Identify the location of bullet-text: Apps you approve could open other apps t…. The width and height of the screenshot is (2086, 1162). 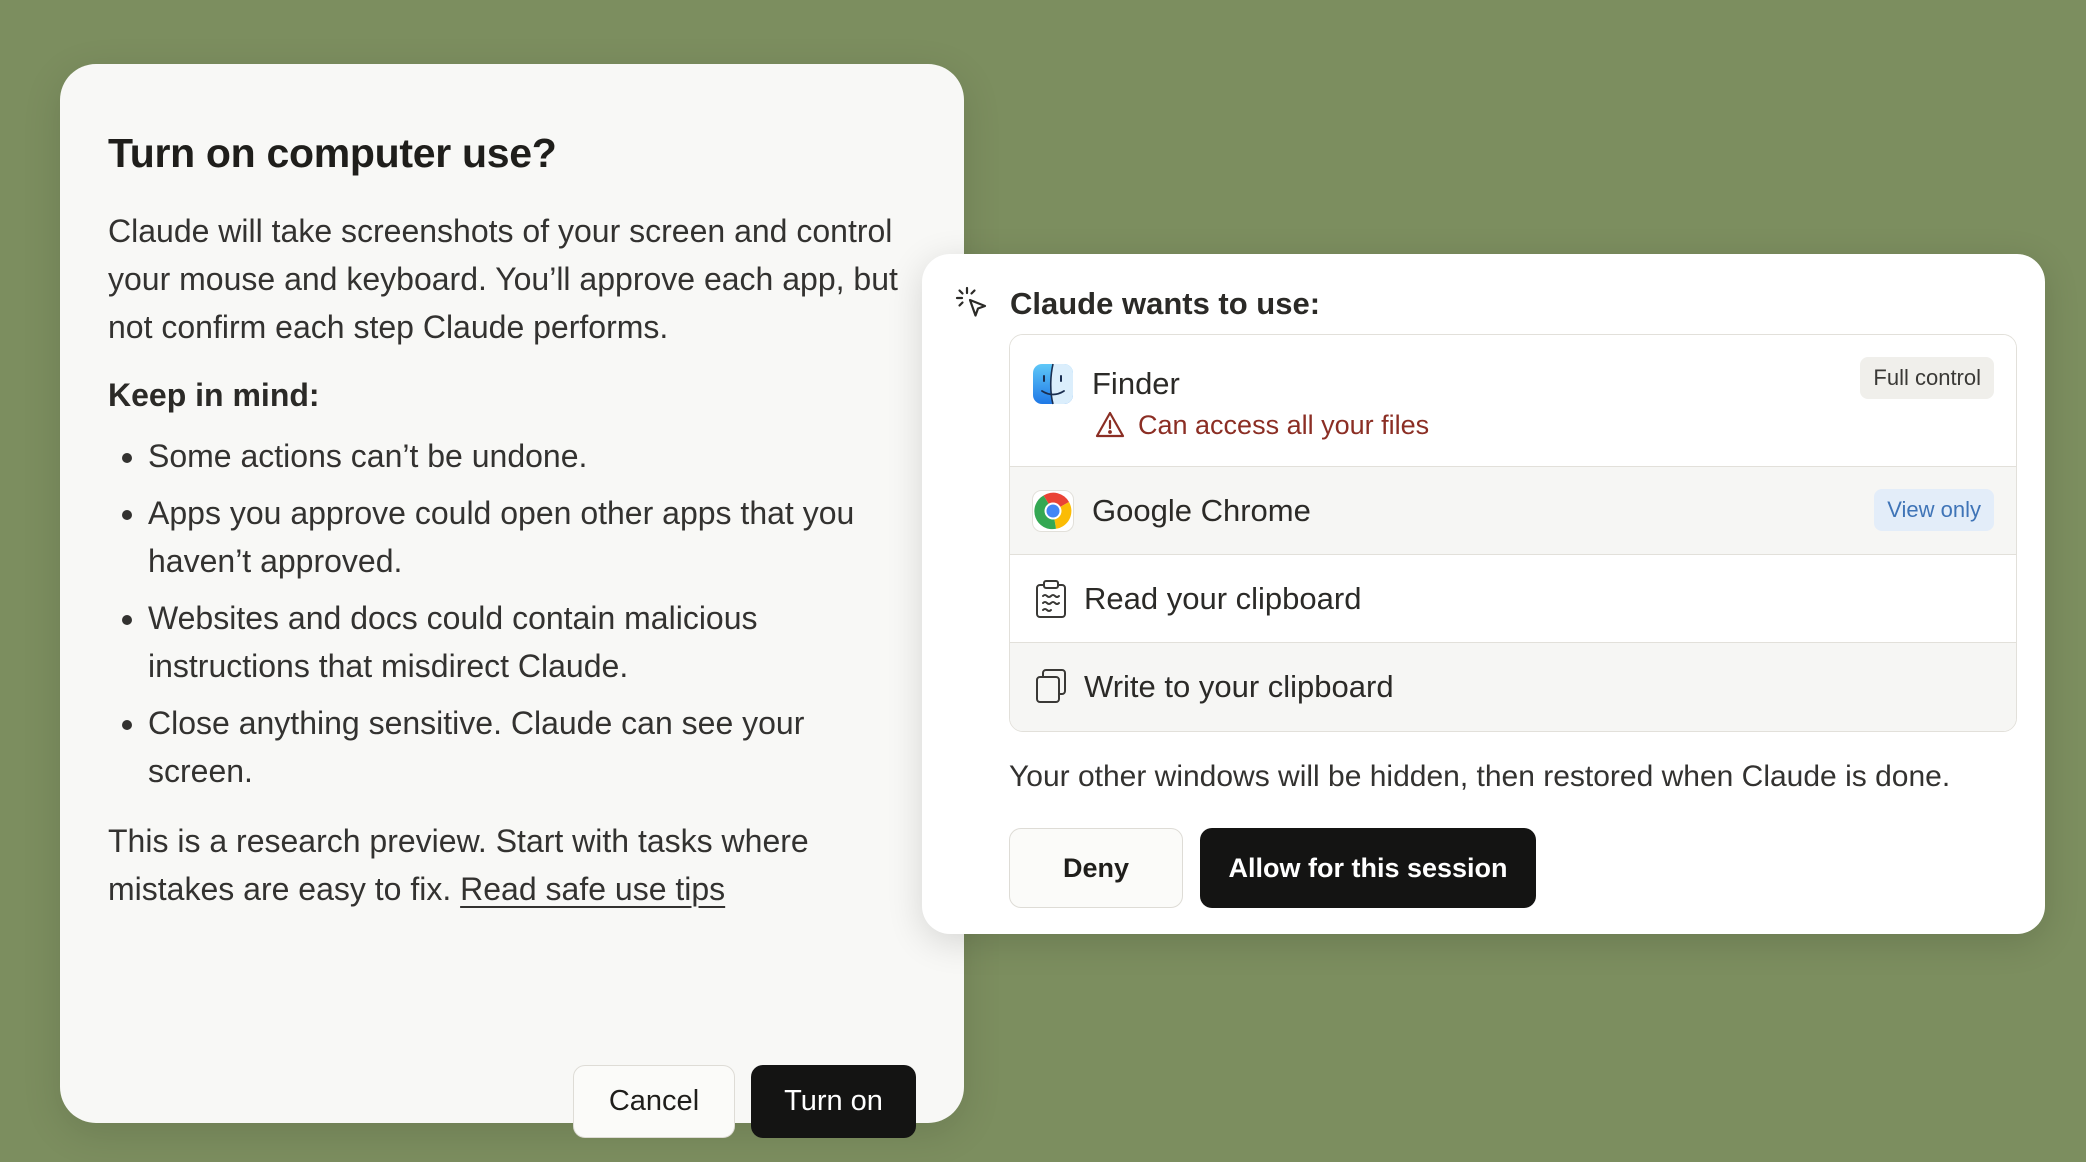
(501, 537).